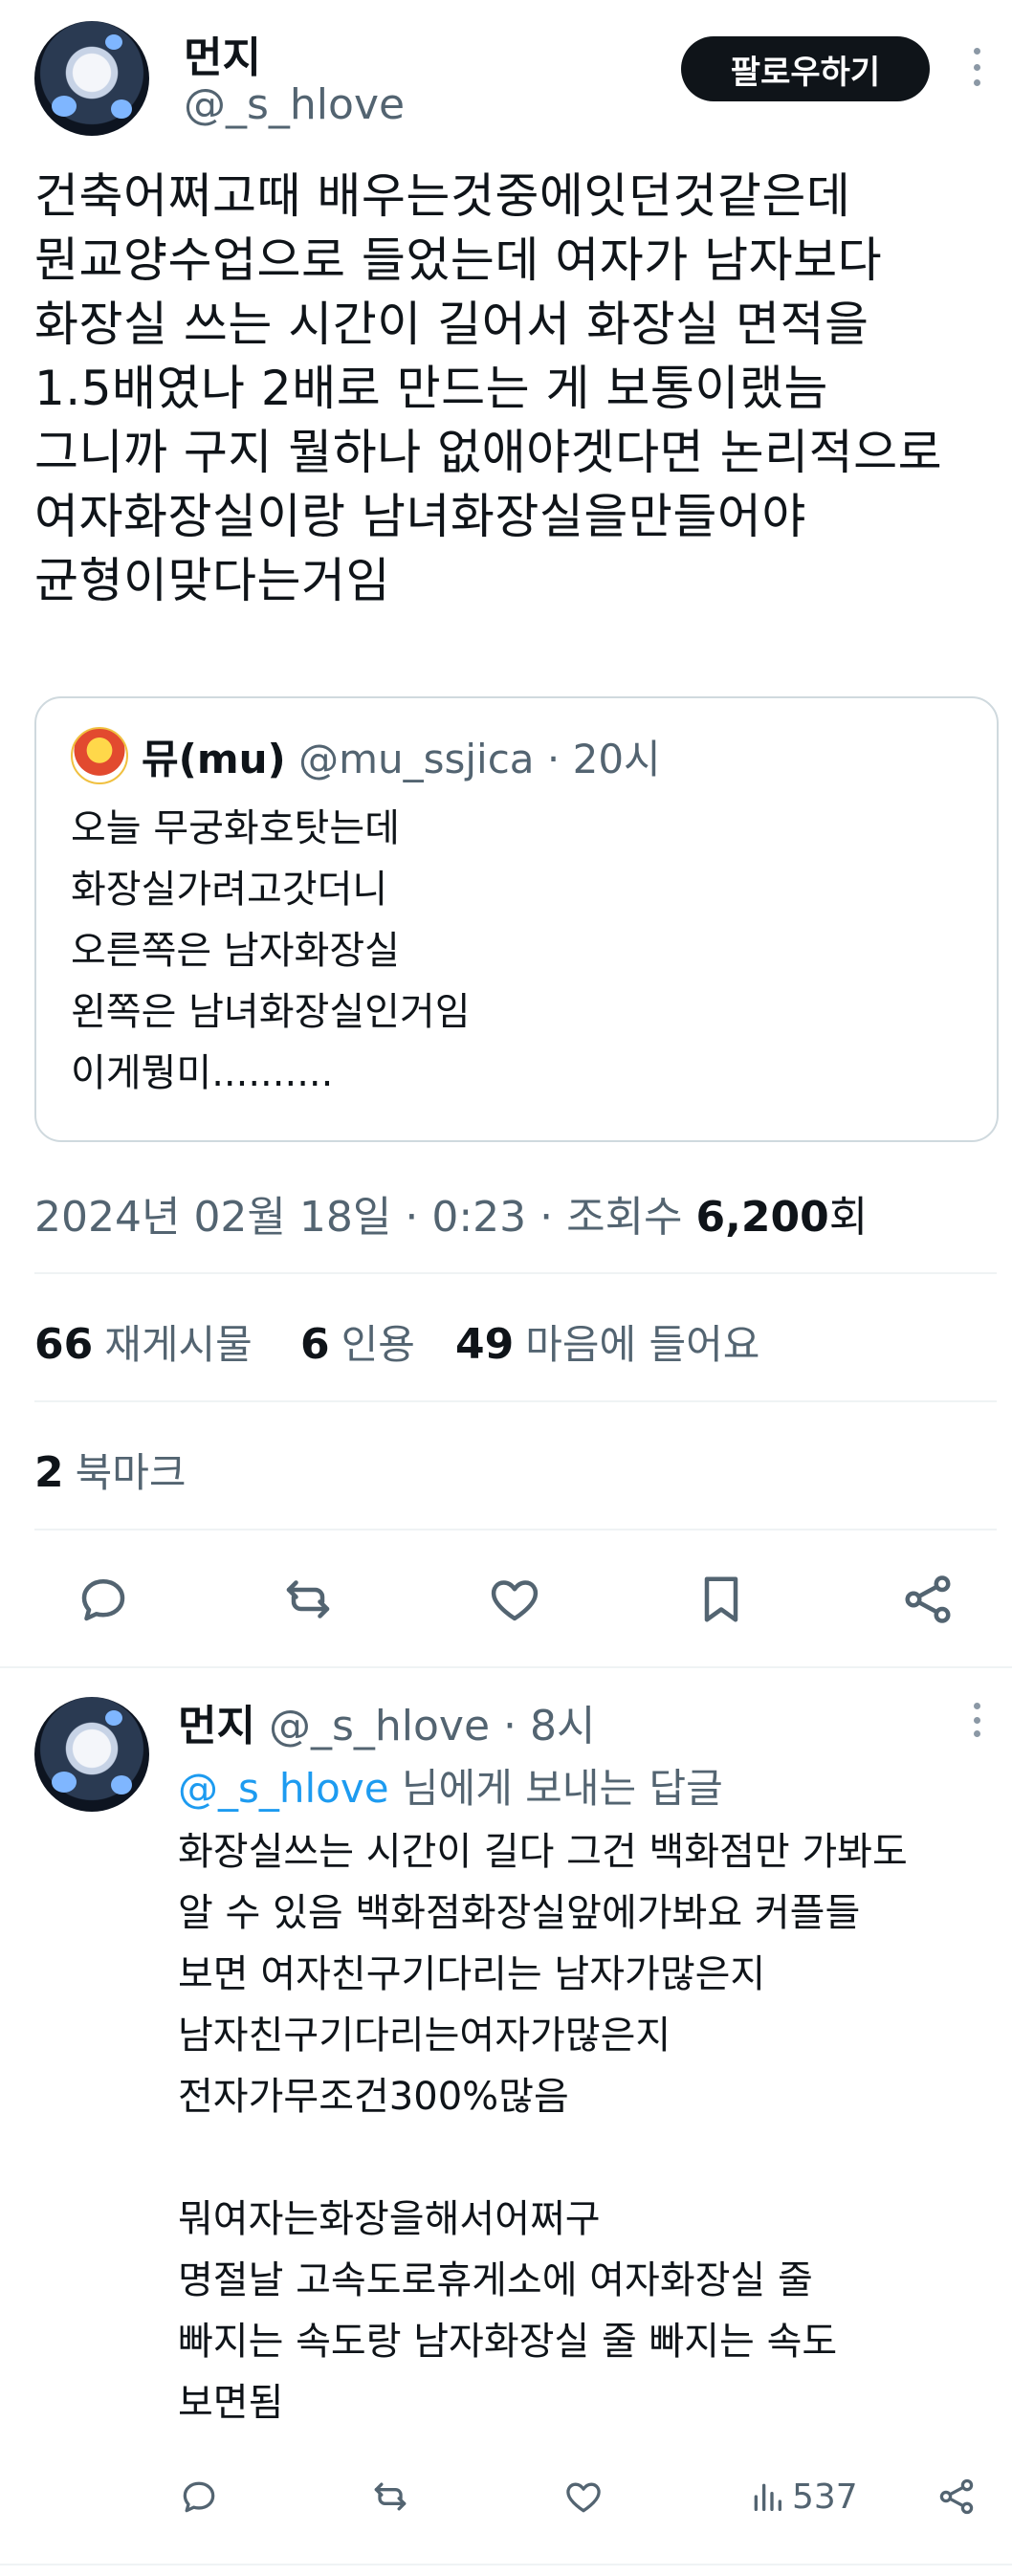 Image resolution: width=1012 pixels, height=2576 pixels. I want to click on stat-quotes: 6 인용, so click(357, 1341).